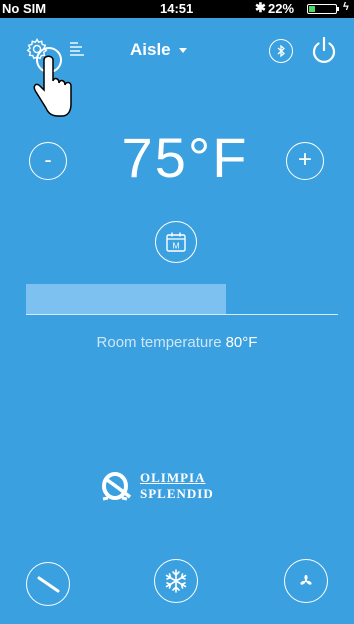  I want to click on room-selector: Aisle, so click(158, 50).